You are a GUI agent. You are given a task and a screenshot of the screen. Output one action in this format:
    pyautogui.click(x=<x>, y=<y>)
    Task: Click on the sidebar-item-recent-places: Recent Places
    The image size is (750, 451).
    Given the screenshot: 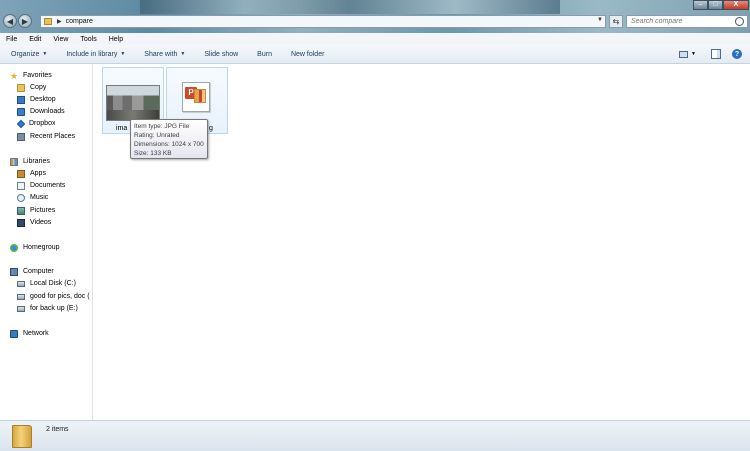 What is the action you would take?
    pyautogui.click(x=46, y=136)
    